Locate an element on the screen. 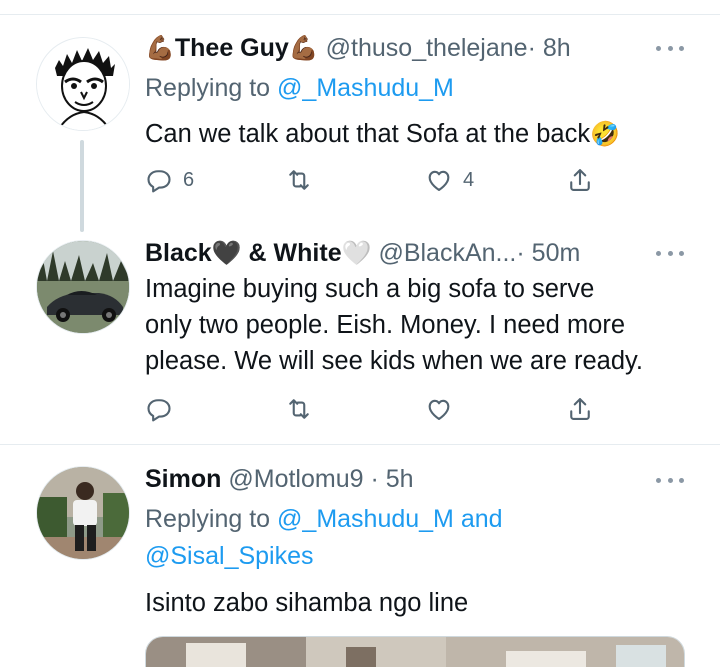  tweet-media is located at coordinates (415, 651).